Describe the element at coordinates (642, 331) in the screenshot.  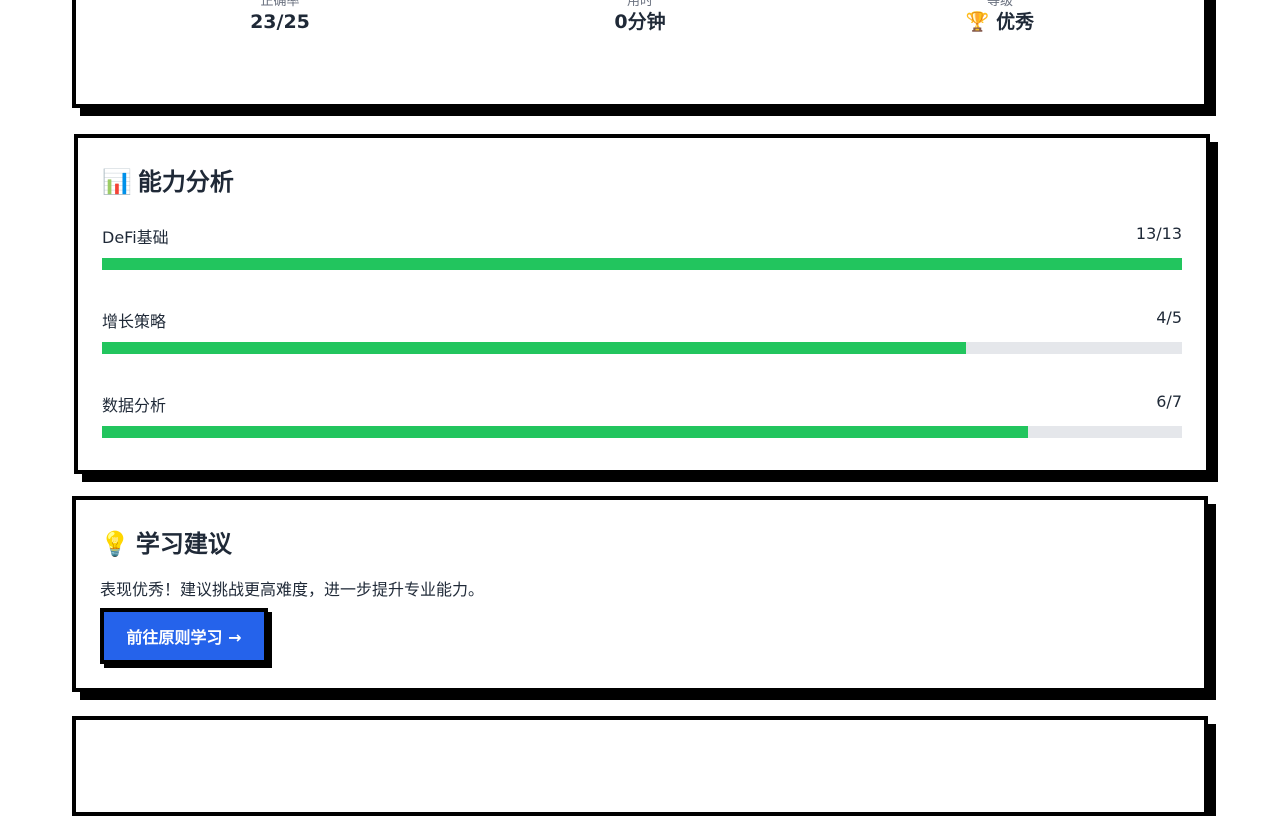
I see `skill-growth-strategy: 增长策略 4/5` at that location.